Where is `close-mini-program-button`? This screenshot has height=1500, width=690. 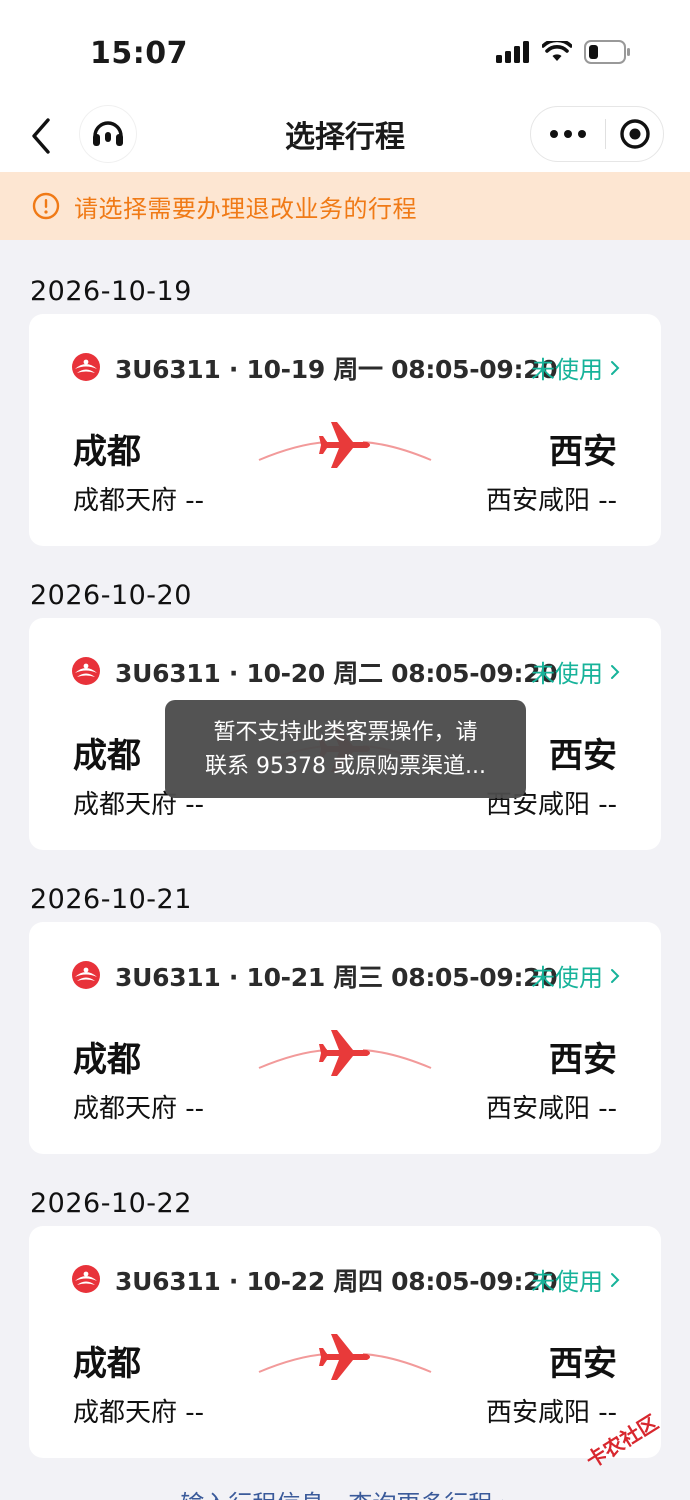
close-mini-program-button is located at coordinates (634, 134).